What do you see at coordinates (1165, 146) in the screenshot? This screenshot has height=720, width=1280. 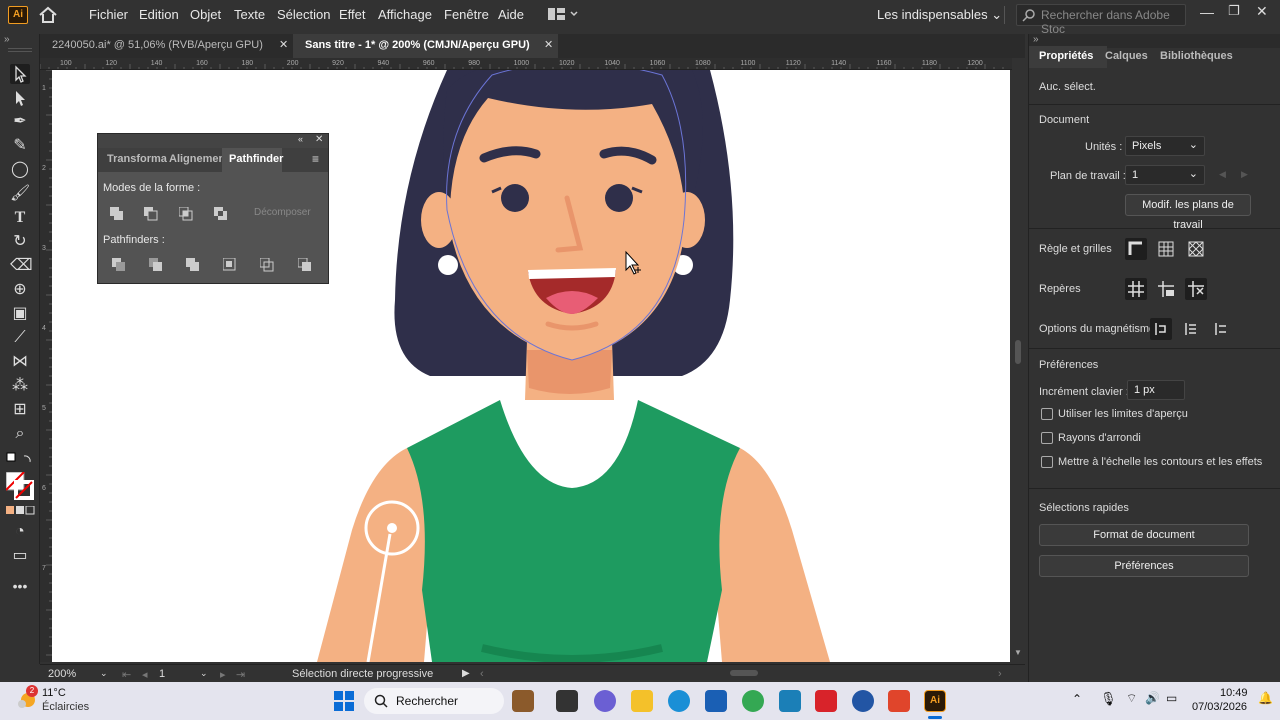 I see `units-select: Pixels ⌄` at bounding box center [1165, 146].